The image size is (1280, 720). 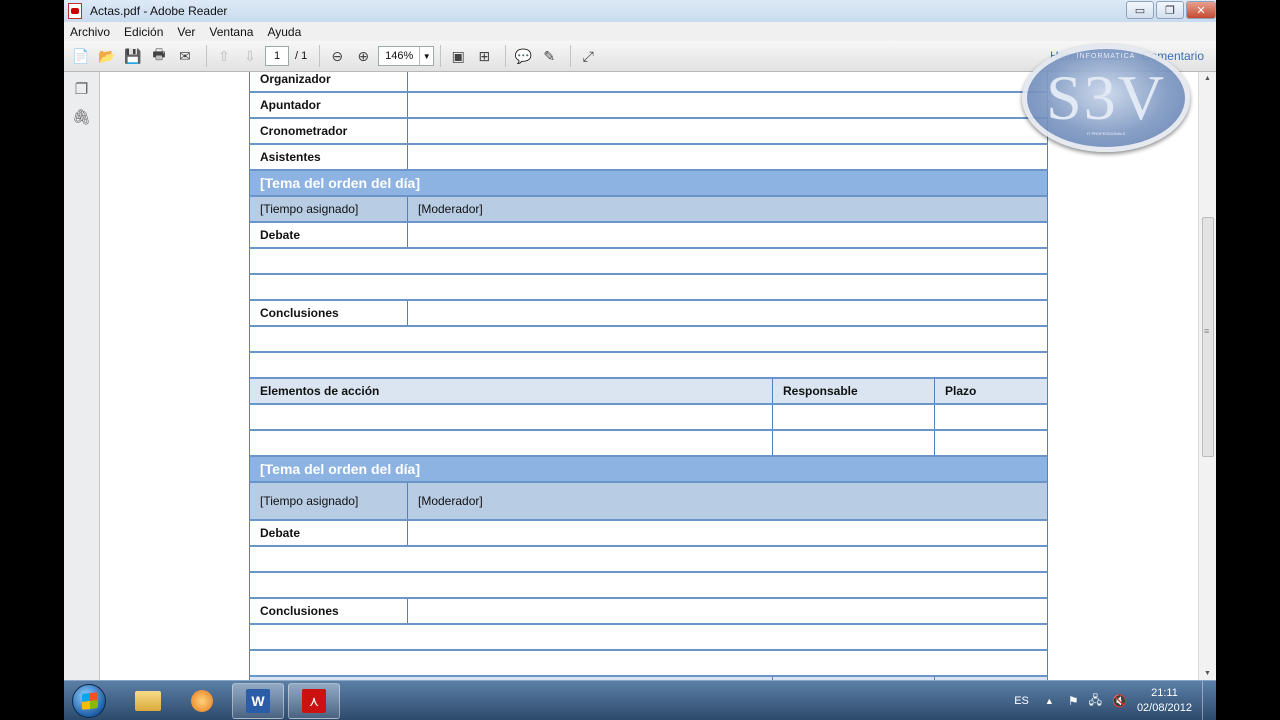 I want to click on language-indicator: ES, so click(x=1021, y=701).